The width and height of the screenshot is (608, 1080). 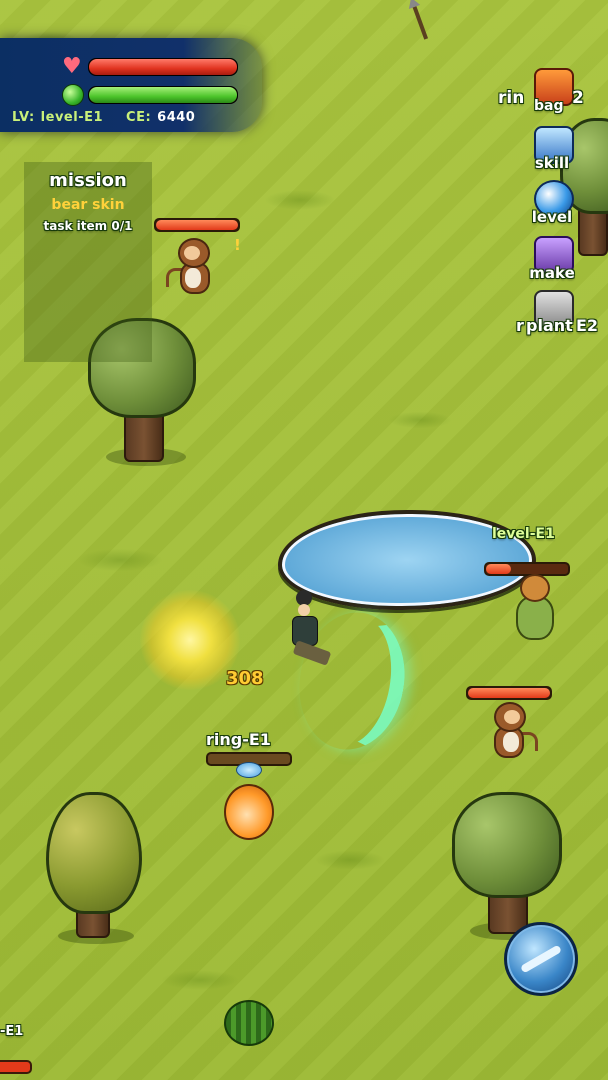 What do you see at coordinates (237, 245) in the screenshot?
I see `alert-exclamation: !` at bounding box center [237, 245].